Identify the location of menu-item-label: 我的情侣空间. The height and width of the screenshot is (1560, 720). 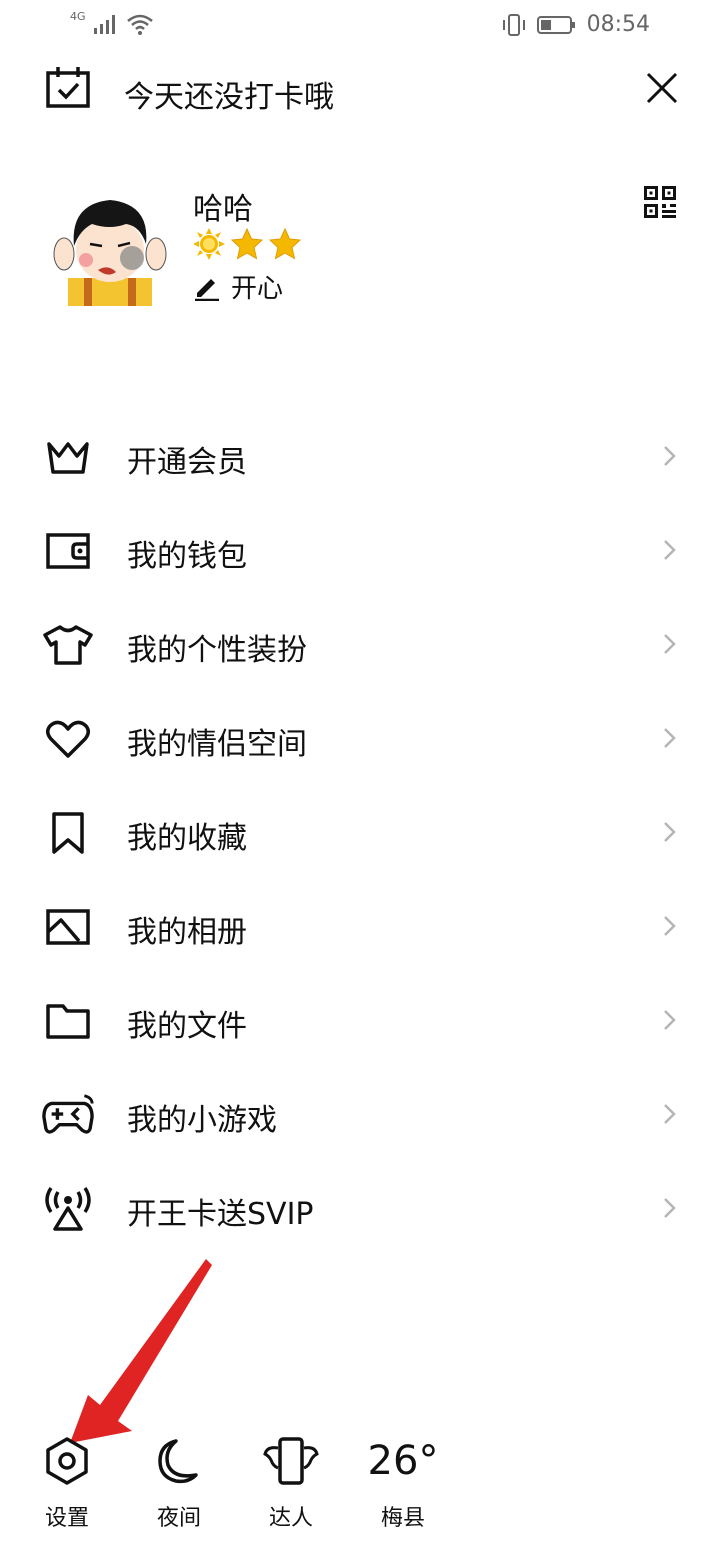
(217, 744).